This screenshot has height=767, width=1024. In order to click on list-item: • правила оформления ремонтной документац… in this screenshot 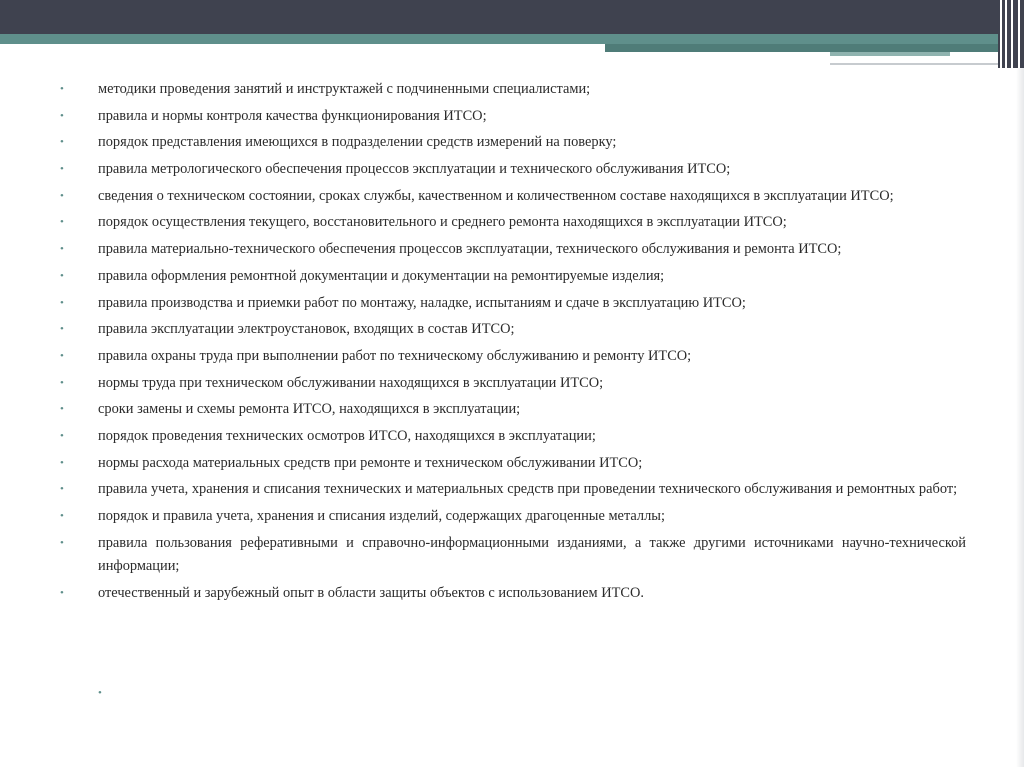, I will do `click(513, 277)`.